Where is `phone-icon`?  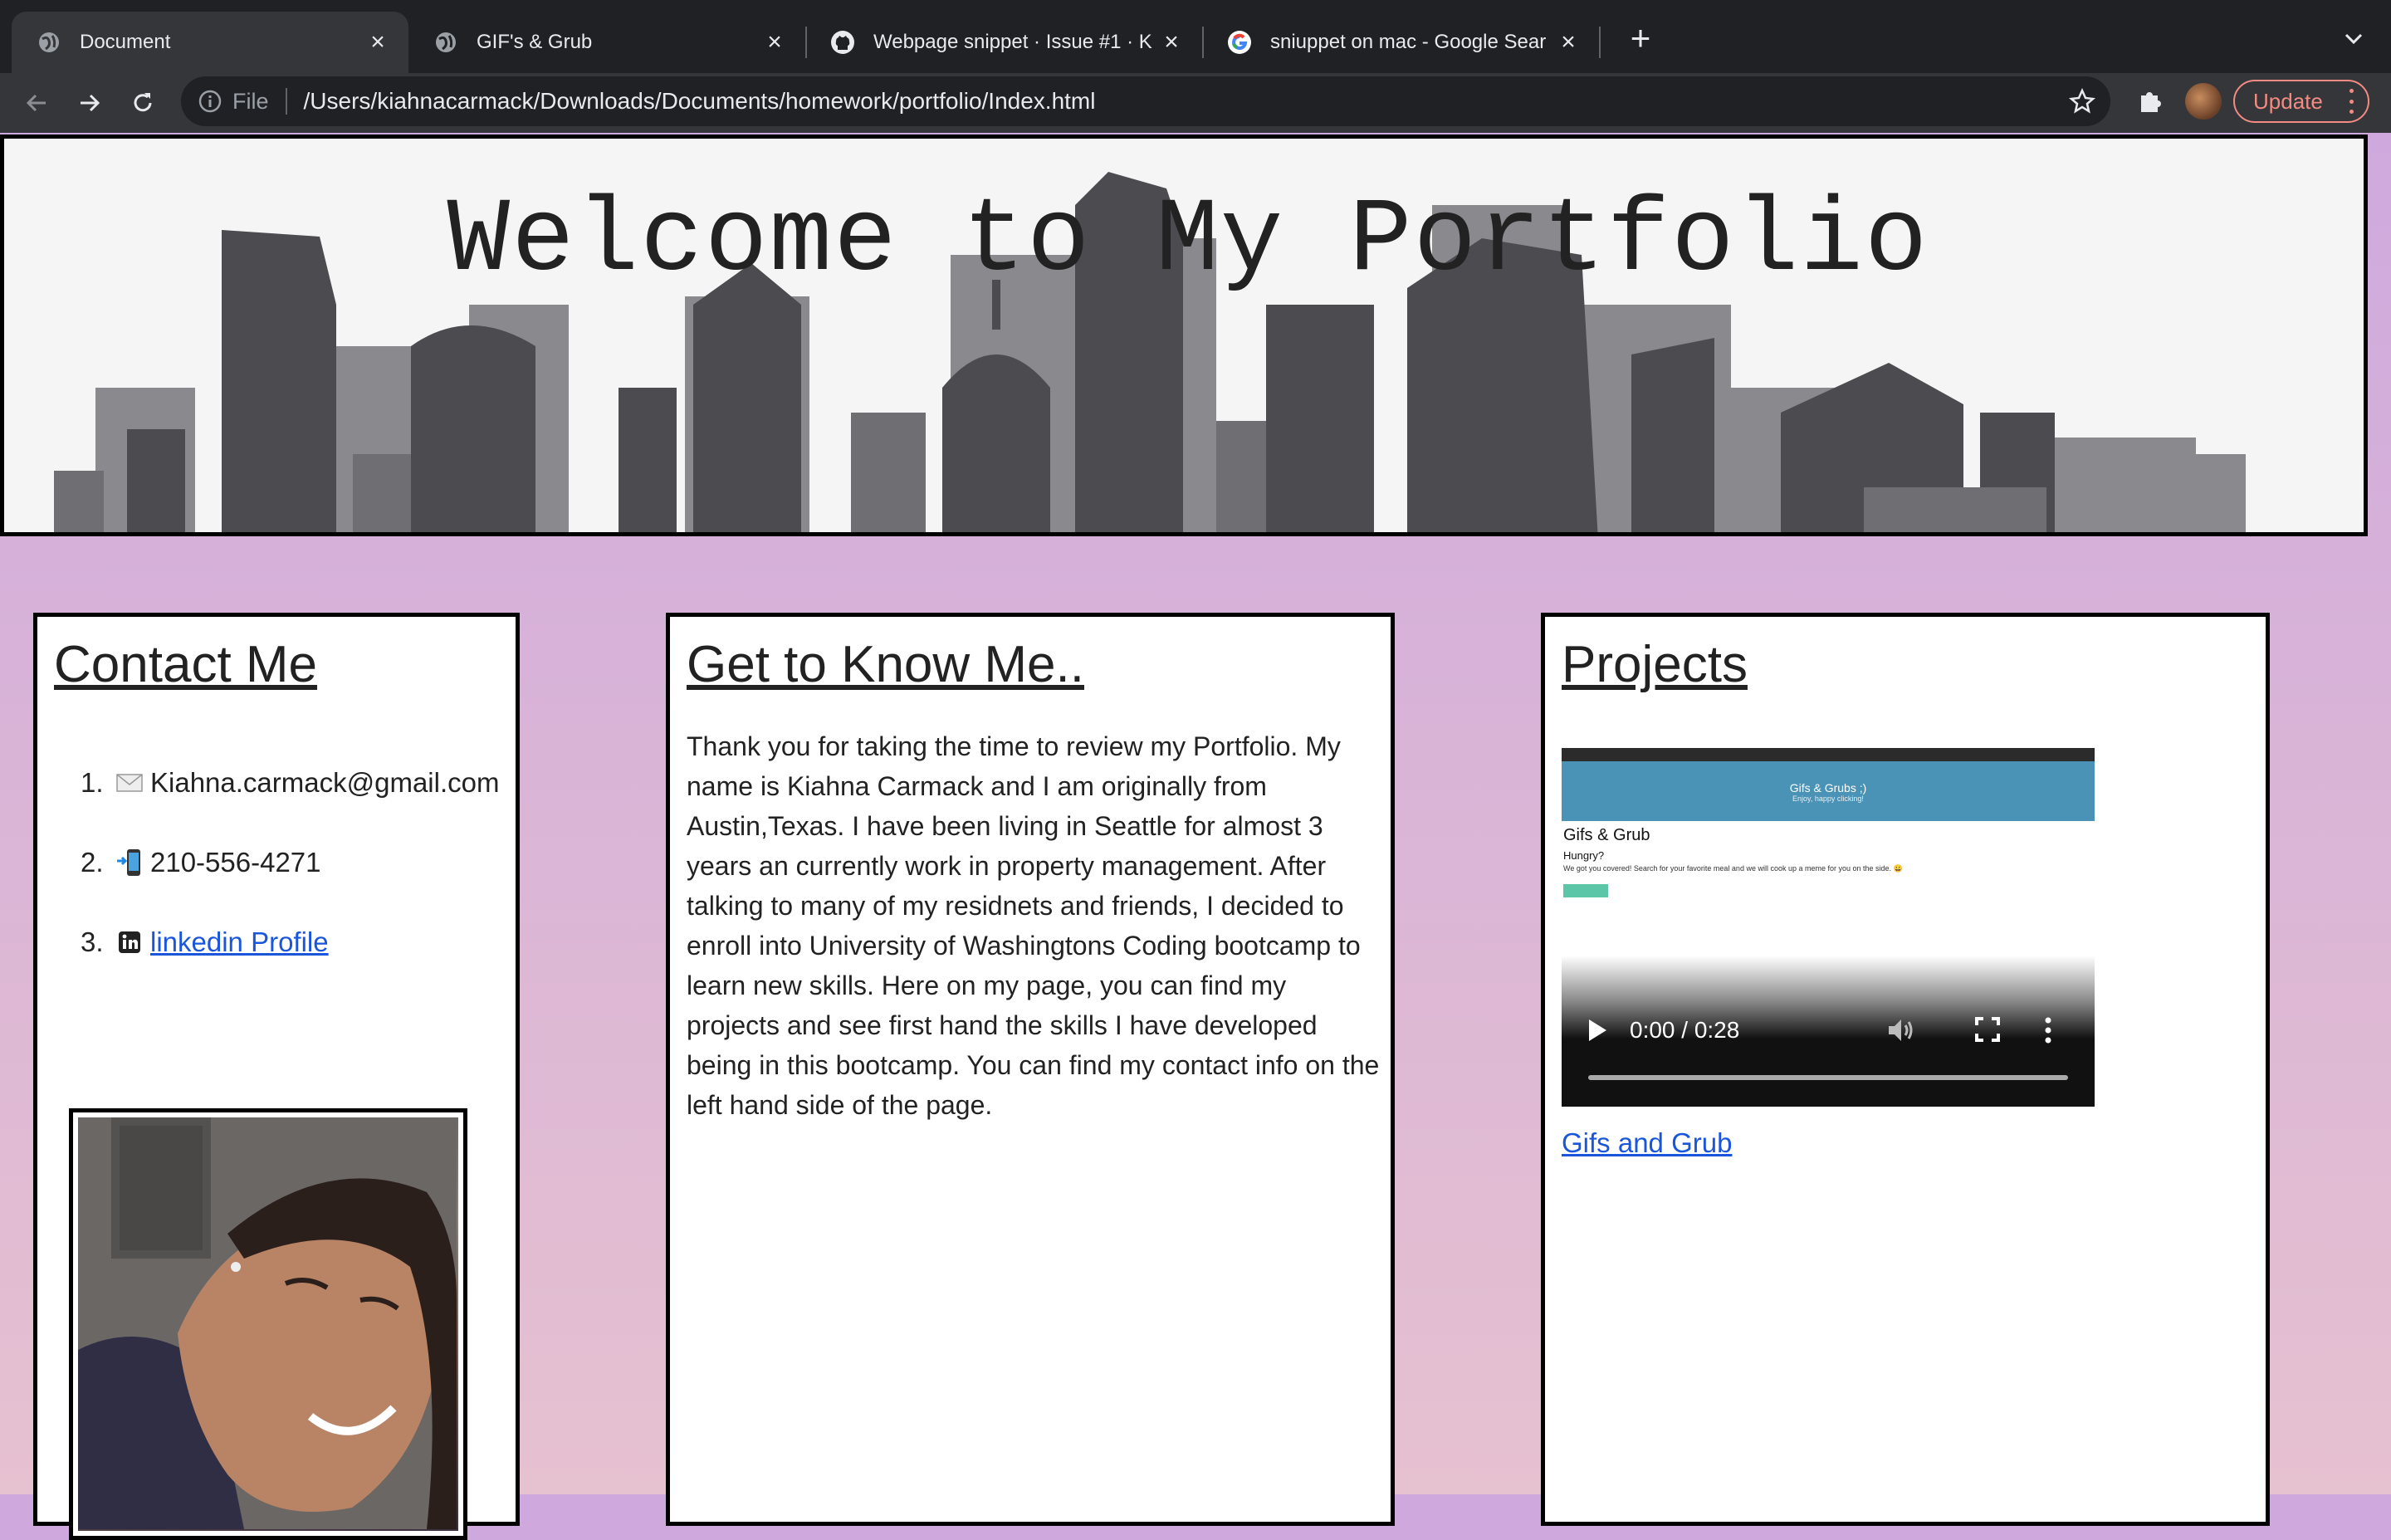 phone-icon is located at coordinates (129, 862).